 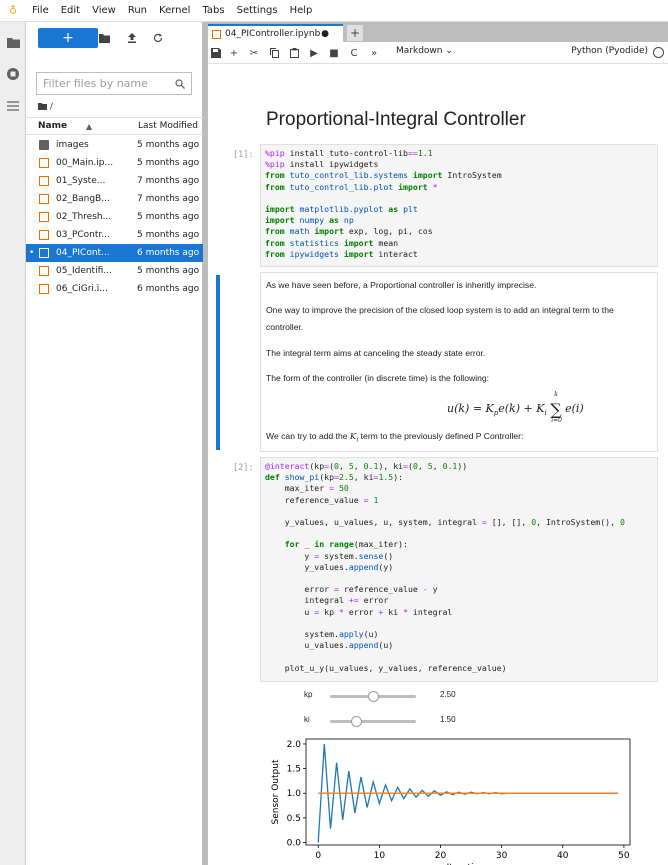 What do you see at coordinates (114, 289) in the screenshot?
I see `file-item: 06_CiGri.i... 6 months ago` at bounding box center [114, 289].